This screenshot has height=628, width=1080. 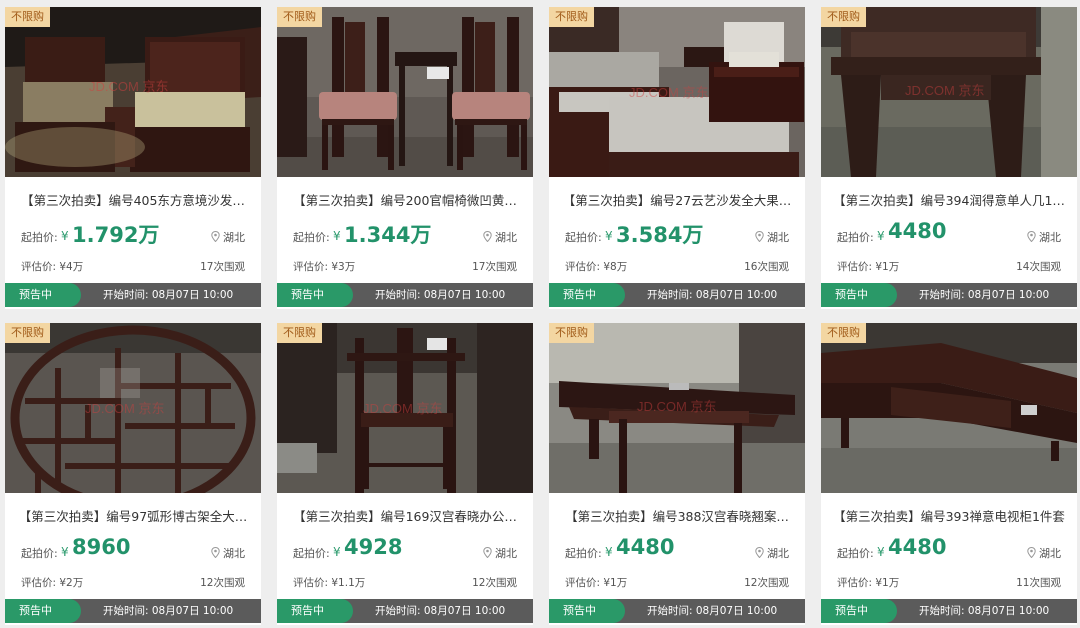 I want to click on estimated-value: 评估价: ¥2万, so click(x=52, y=583).